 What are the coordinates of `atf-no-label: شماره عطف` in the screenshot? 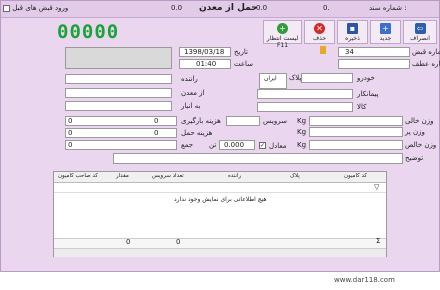 It's located at (426, 64).